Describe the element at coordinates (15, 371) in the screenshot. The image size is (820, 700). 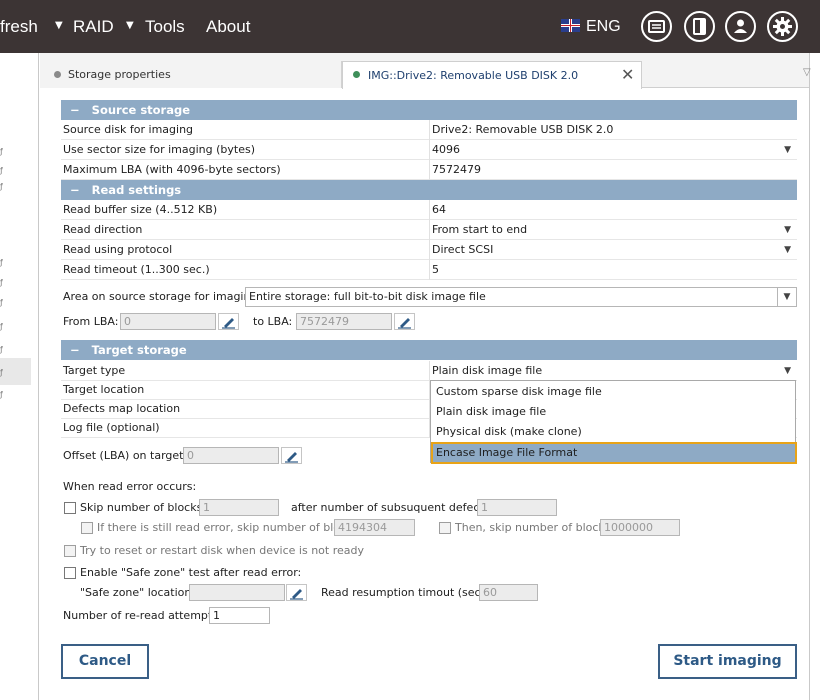
I see `left-panel-selected-item` at that location.